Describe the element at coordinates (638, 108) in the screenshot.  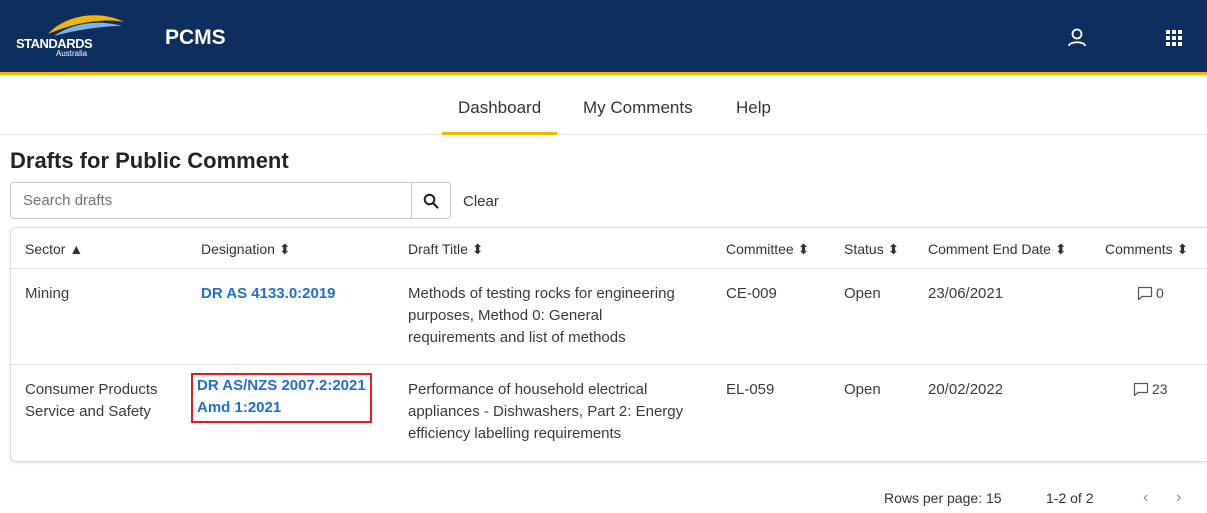
I see `tab-my-comments: My Comments` at that location.